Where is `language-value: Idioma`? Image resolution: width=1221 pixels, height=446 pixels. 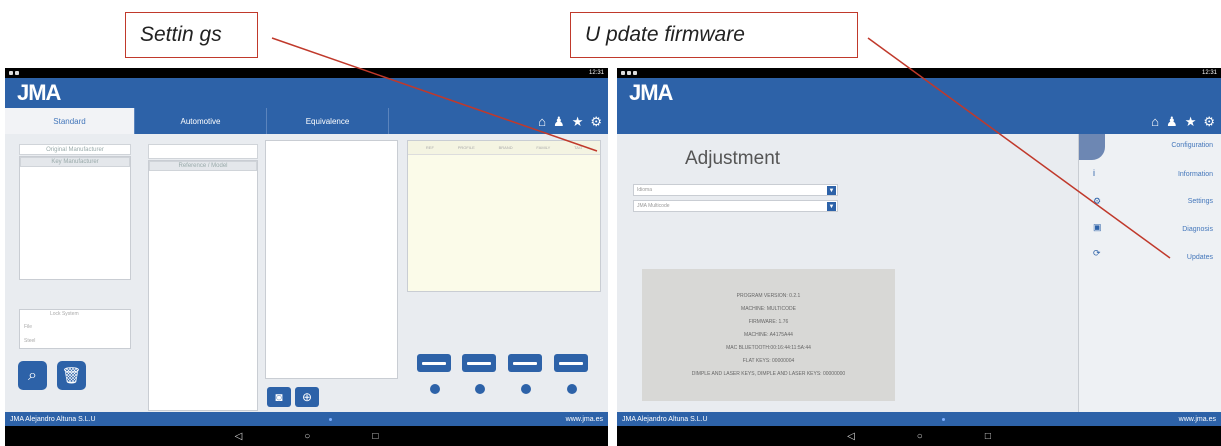 language-value: Idioma is located at coordinates (645, 190).